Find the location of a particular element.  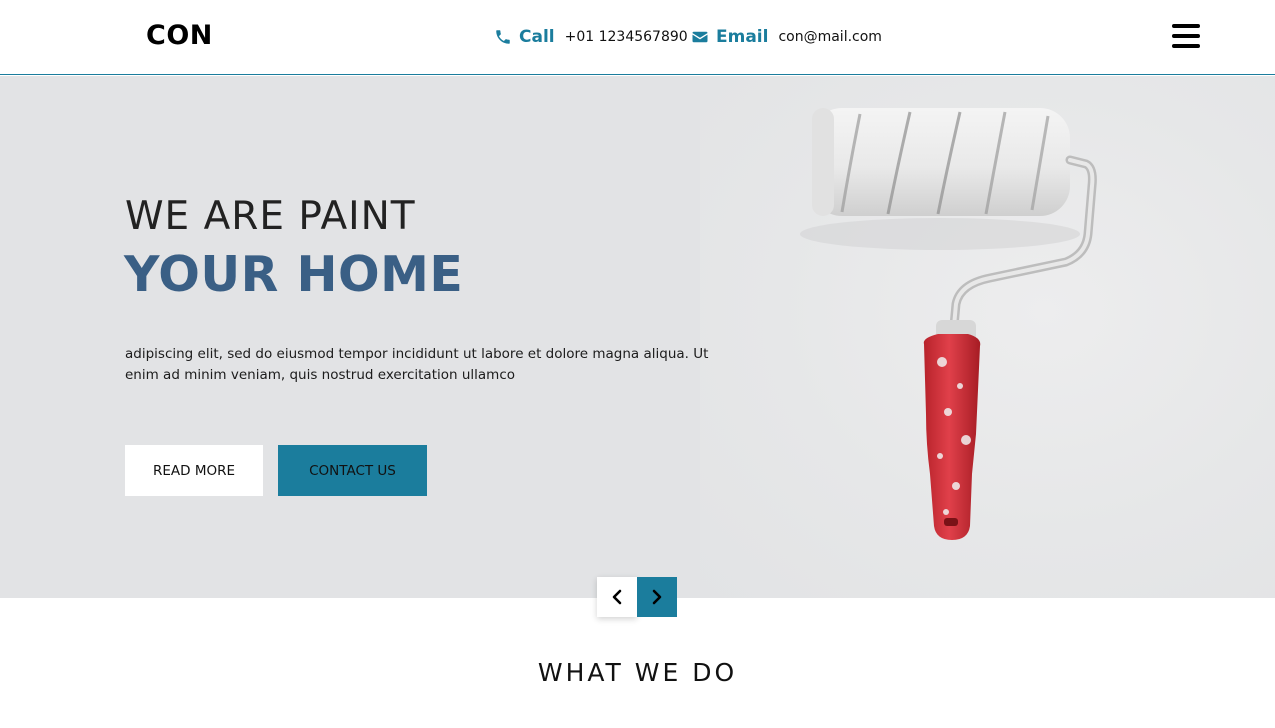

call-contact: Call +01 1234567890 is located at coordinates (591, 37).